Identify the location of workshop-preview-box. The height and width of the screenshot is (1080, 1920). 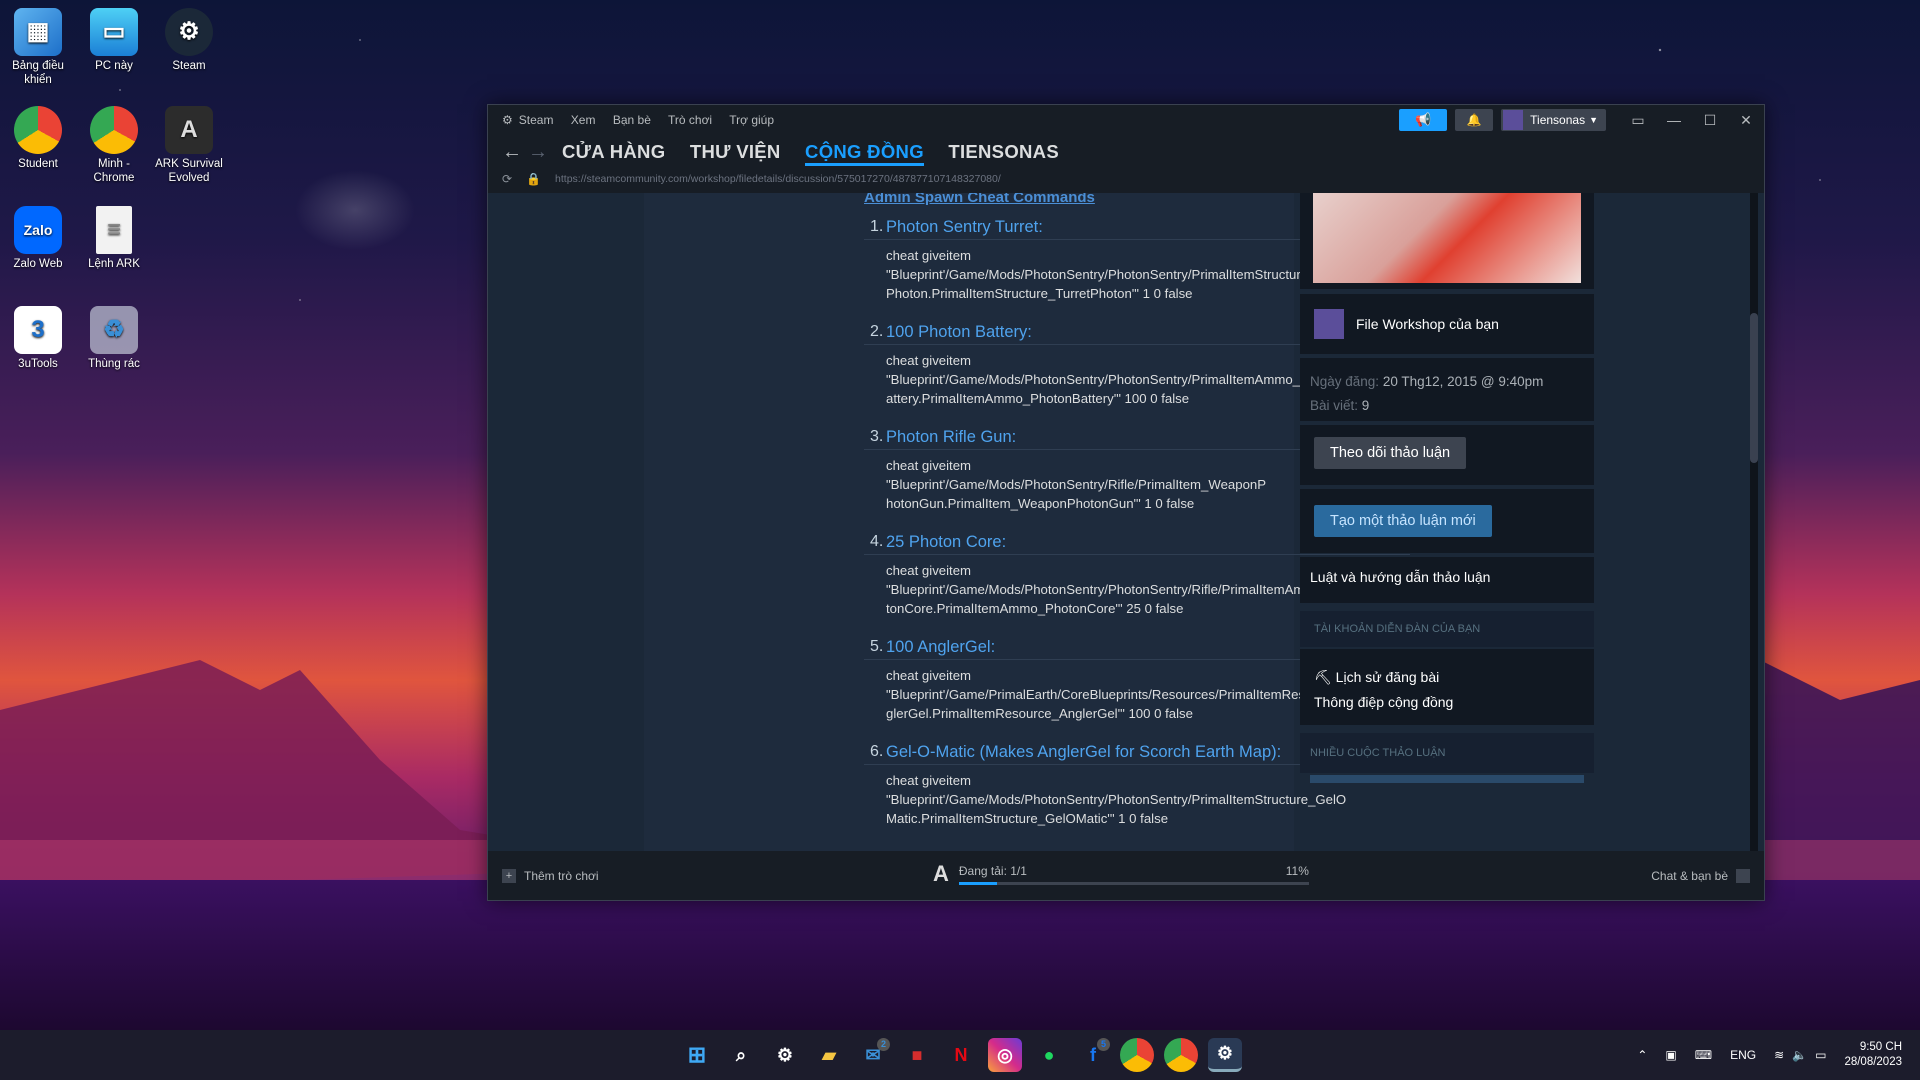
(1447, 241).